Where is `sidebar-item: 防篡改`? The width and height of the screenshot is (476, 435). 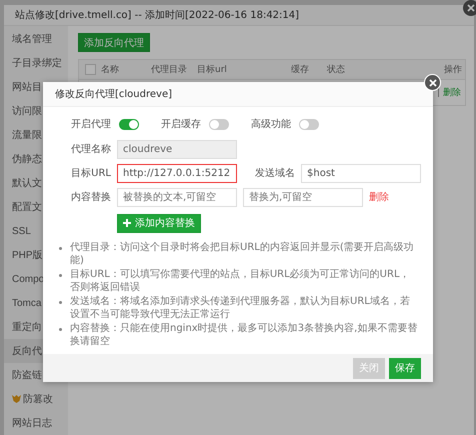
sidebar-item: 防篡改 is located at coordinates (36, 399).